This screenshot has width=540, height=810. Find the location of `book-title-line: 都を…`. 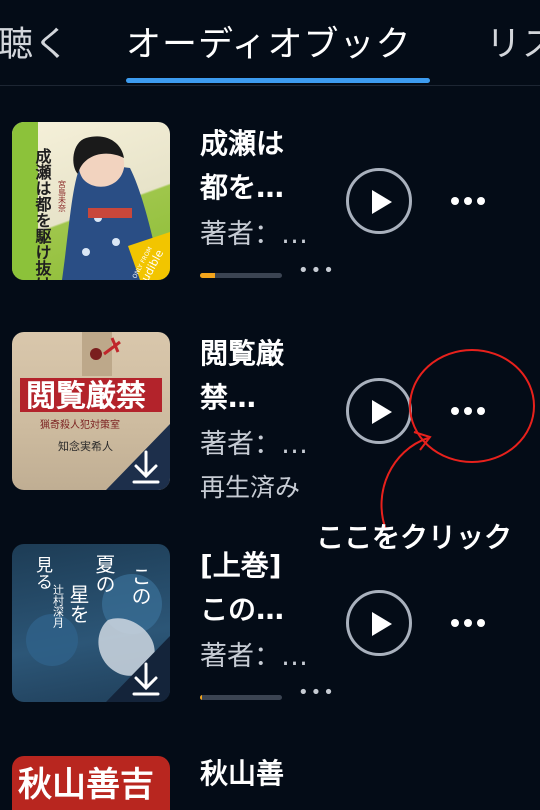

book-title-line: 都を… is located at coordinates (242, 187).